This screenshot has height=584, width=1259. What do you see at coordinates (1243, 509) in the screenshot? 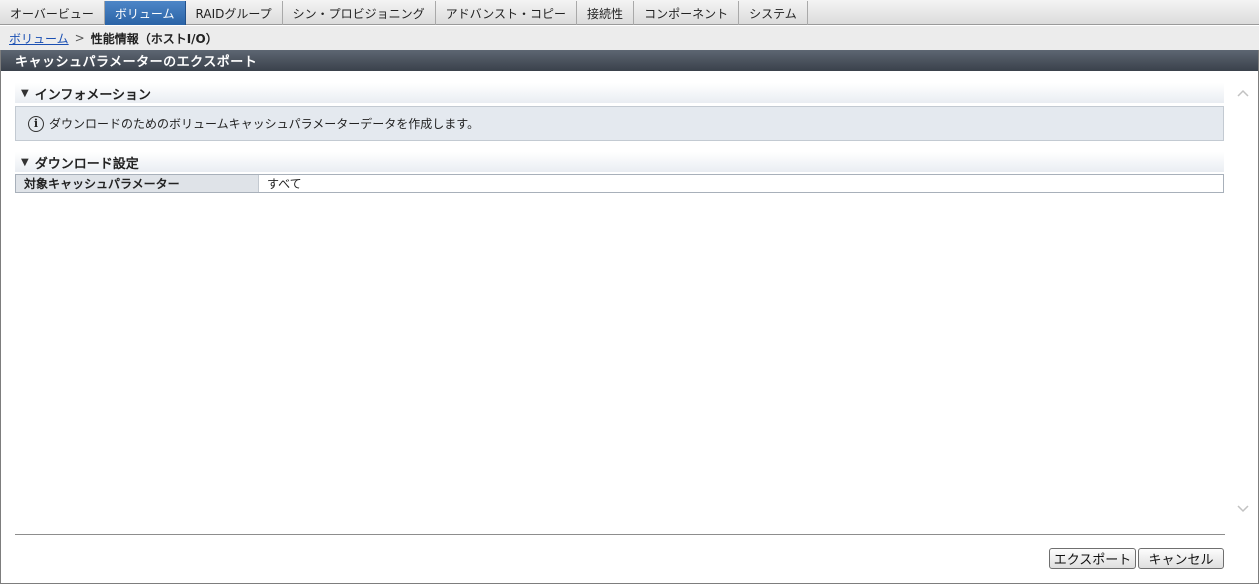
I see `scroll-down-icon` at bounding box center [1243, 509].